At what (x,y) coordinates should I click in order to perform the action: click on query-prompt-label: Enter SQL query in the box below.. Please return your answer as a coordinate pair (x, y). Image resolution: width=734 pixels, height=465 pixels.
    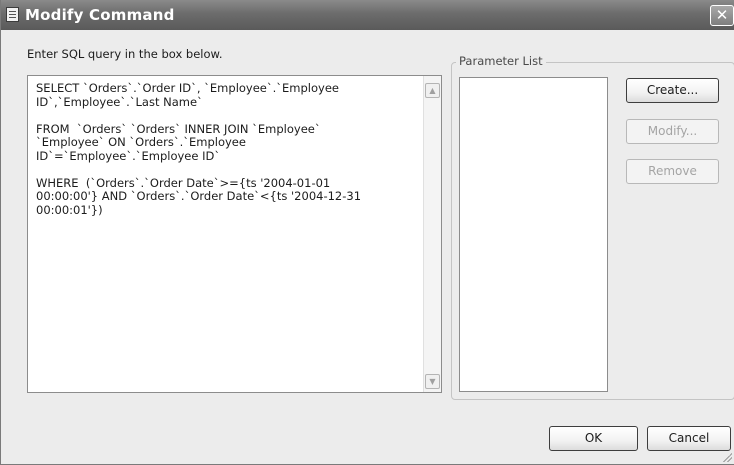
    Looking at the image, I should click on (125, 54).